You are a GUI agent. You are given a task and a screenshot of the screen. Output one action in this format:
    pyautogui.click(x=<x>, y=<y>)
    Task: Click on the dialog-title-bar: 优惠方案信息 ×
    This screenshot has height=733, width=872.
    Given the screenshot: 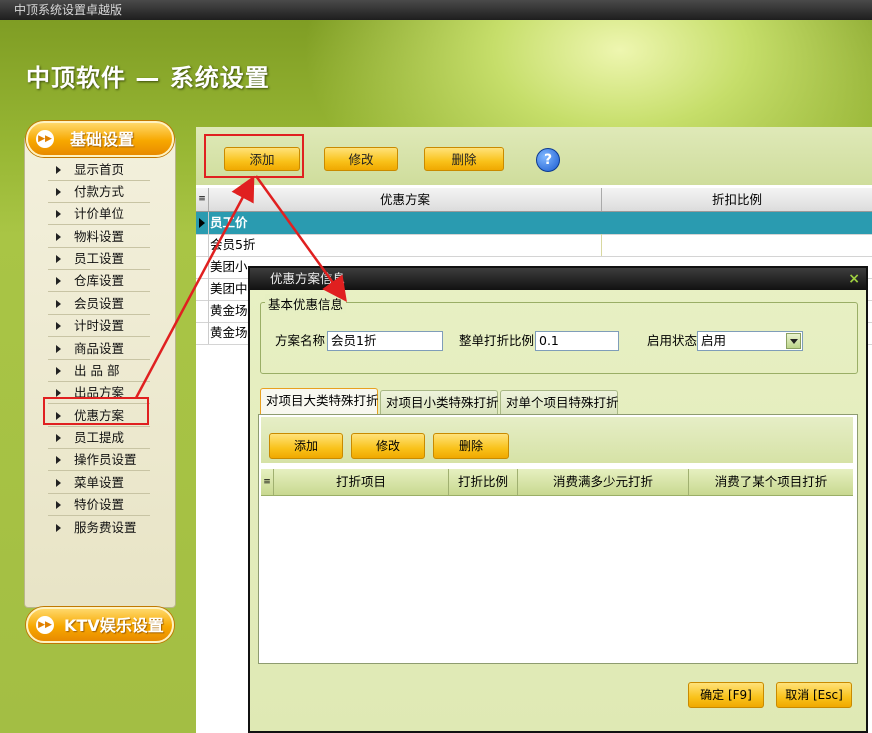 What is the action you would take?
    pyautogui.click(x=558, y=279)
    